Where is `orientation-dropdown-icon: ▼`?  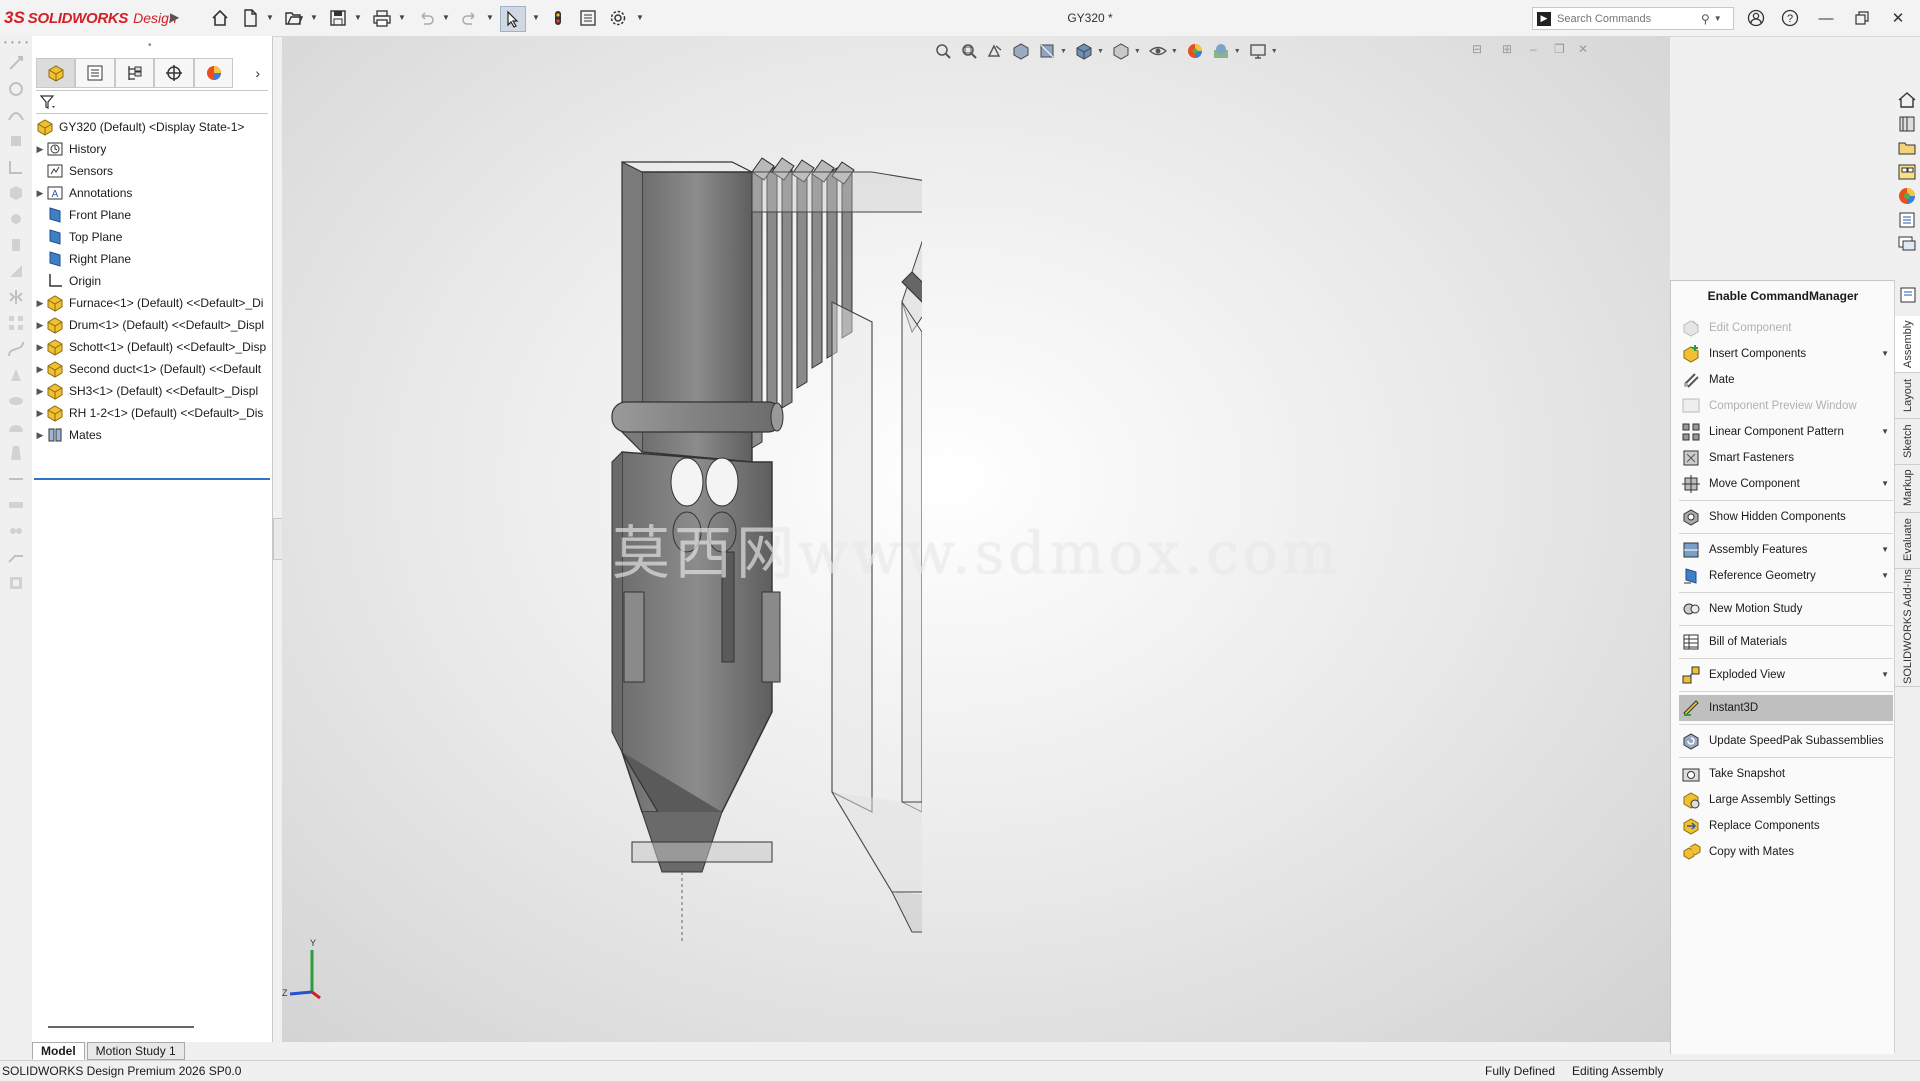 orientation-dropdown-icon: ▼ is located at coordinates (1100, 51).